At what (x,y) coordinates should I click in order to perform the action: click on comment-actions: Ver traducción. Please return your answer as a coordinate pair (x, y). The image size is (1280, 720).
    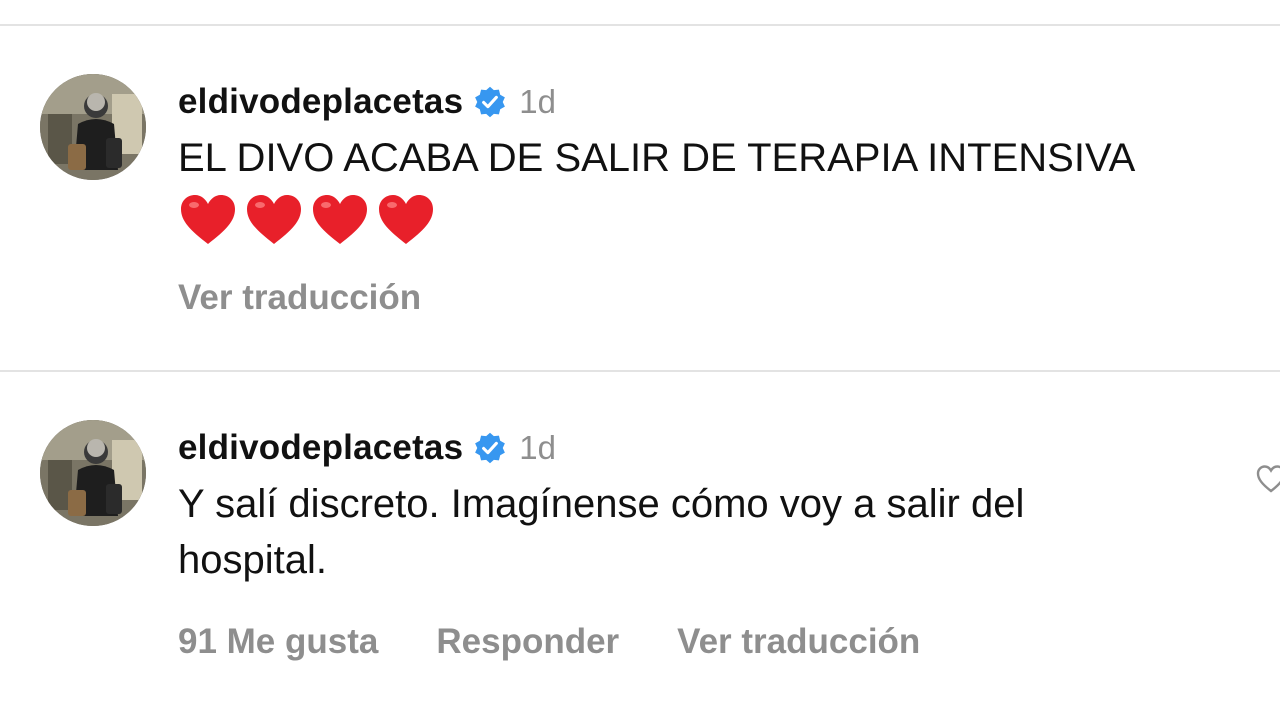
    Looking at the image, I should click on (723, 298).